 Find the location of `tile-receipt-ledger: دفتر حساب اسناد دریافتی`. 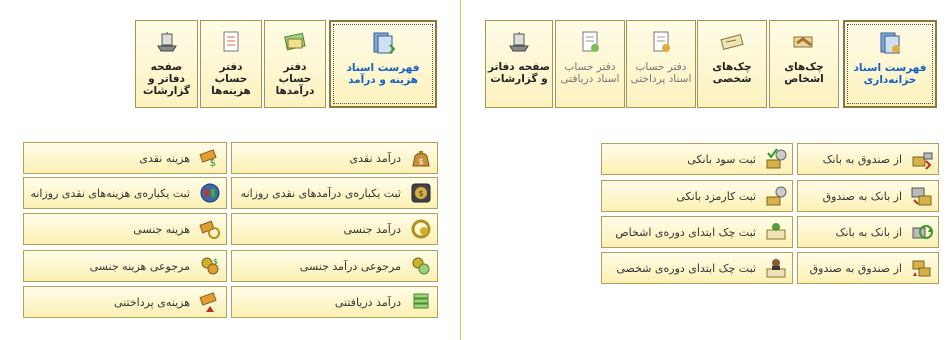

tile-receipt-ledger: دفتر حساب اسناد دریافتی is located at coordinates (590, 64).